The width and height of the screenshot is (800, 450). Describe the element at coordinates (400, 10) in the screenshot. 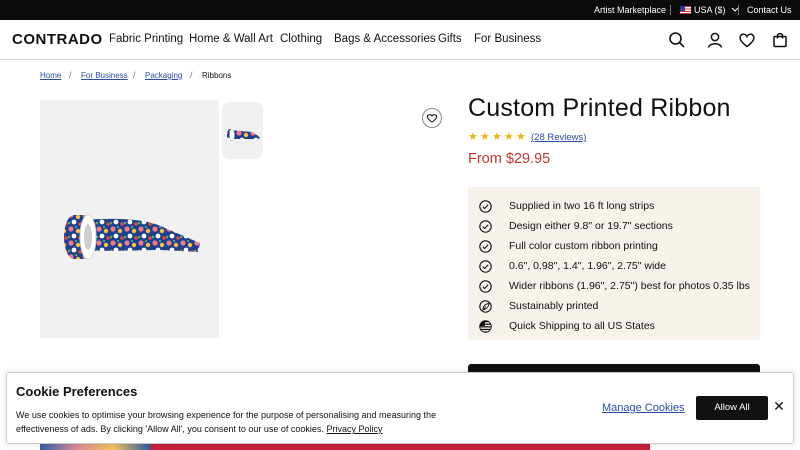

I see `top-utility-bar: Artist Marketplace USA ($) Contact Us` at that location.